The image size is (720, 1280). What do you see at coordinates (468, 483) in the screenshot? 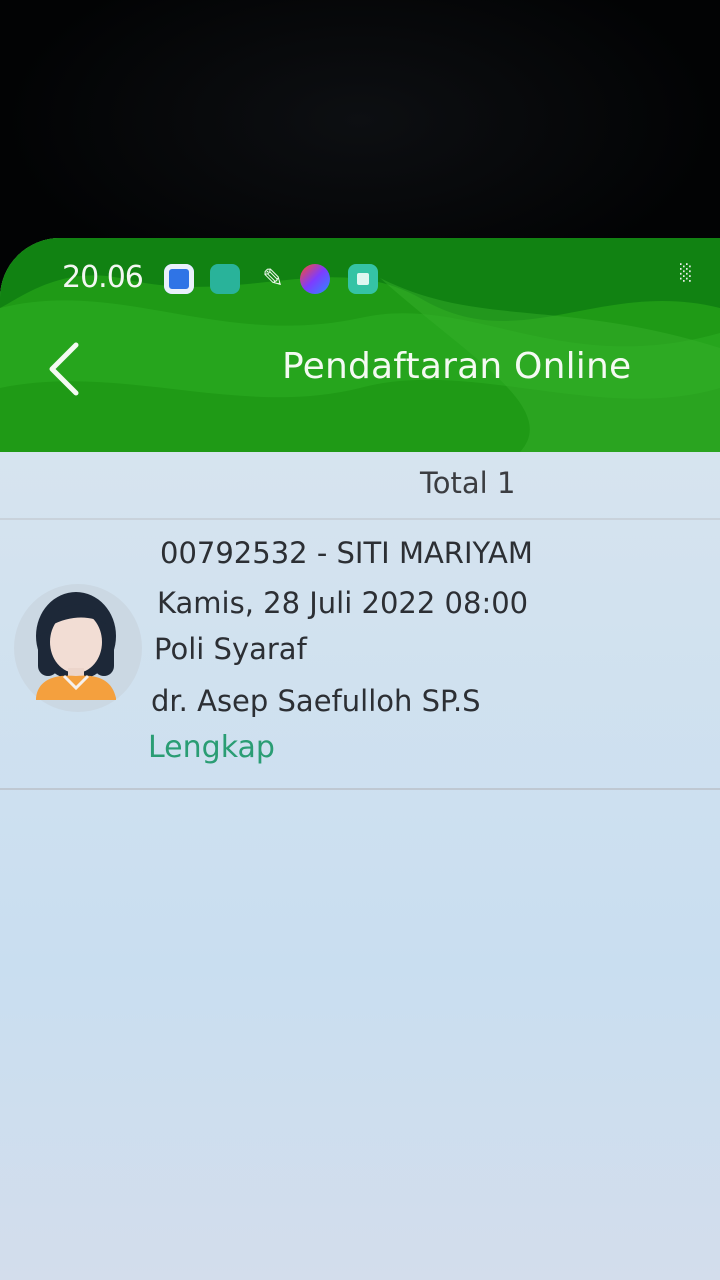
I see `total-count-label: Total 1` at bounding box center [468, 483].